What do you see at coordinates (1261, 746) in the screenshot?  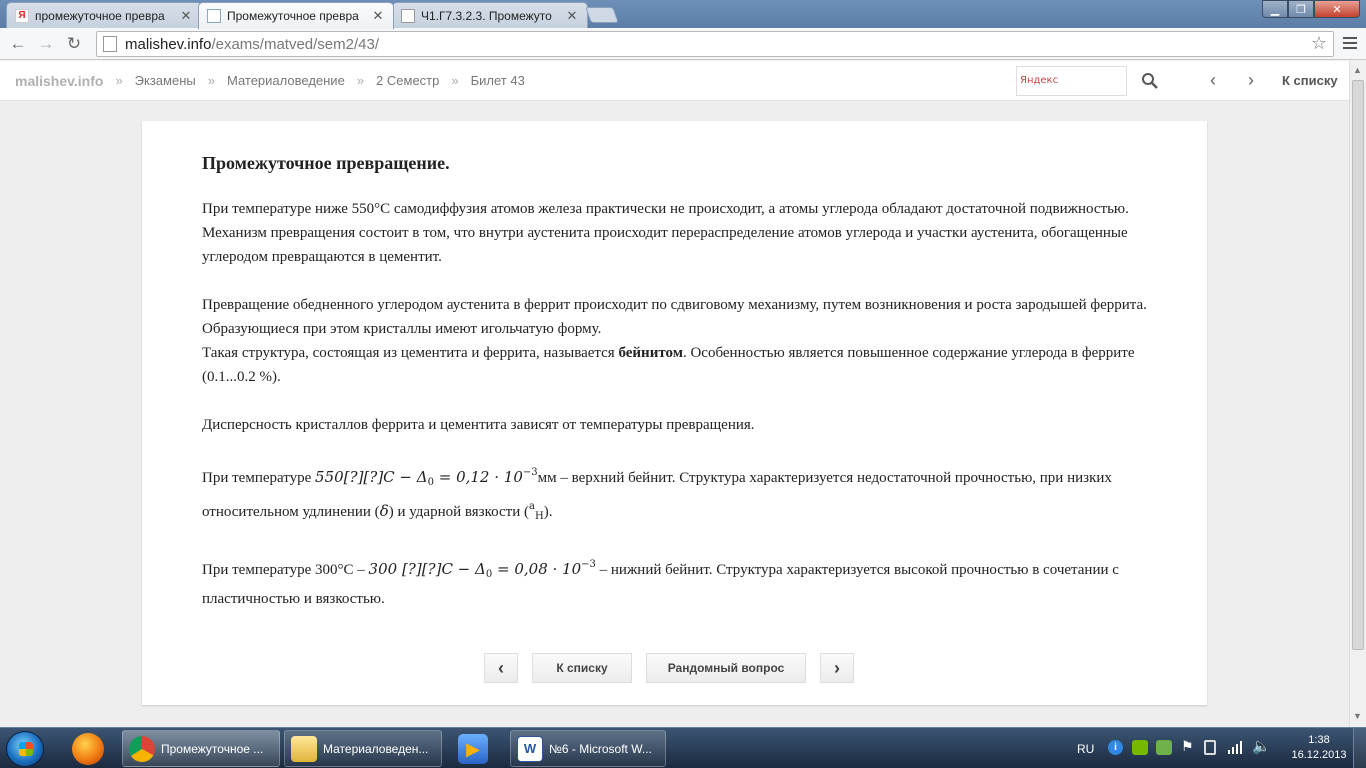 I see `volume-icon: 🔈` at bounding box center [1261, 746].